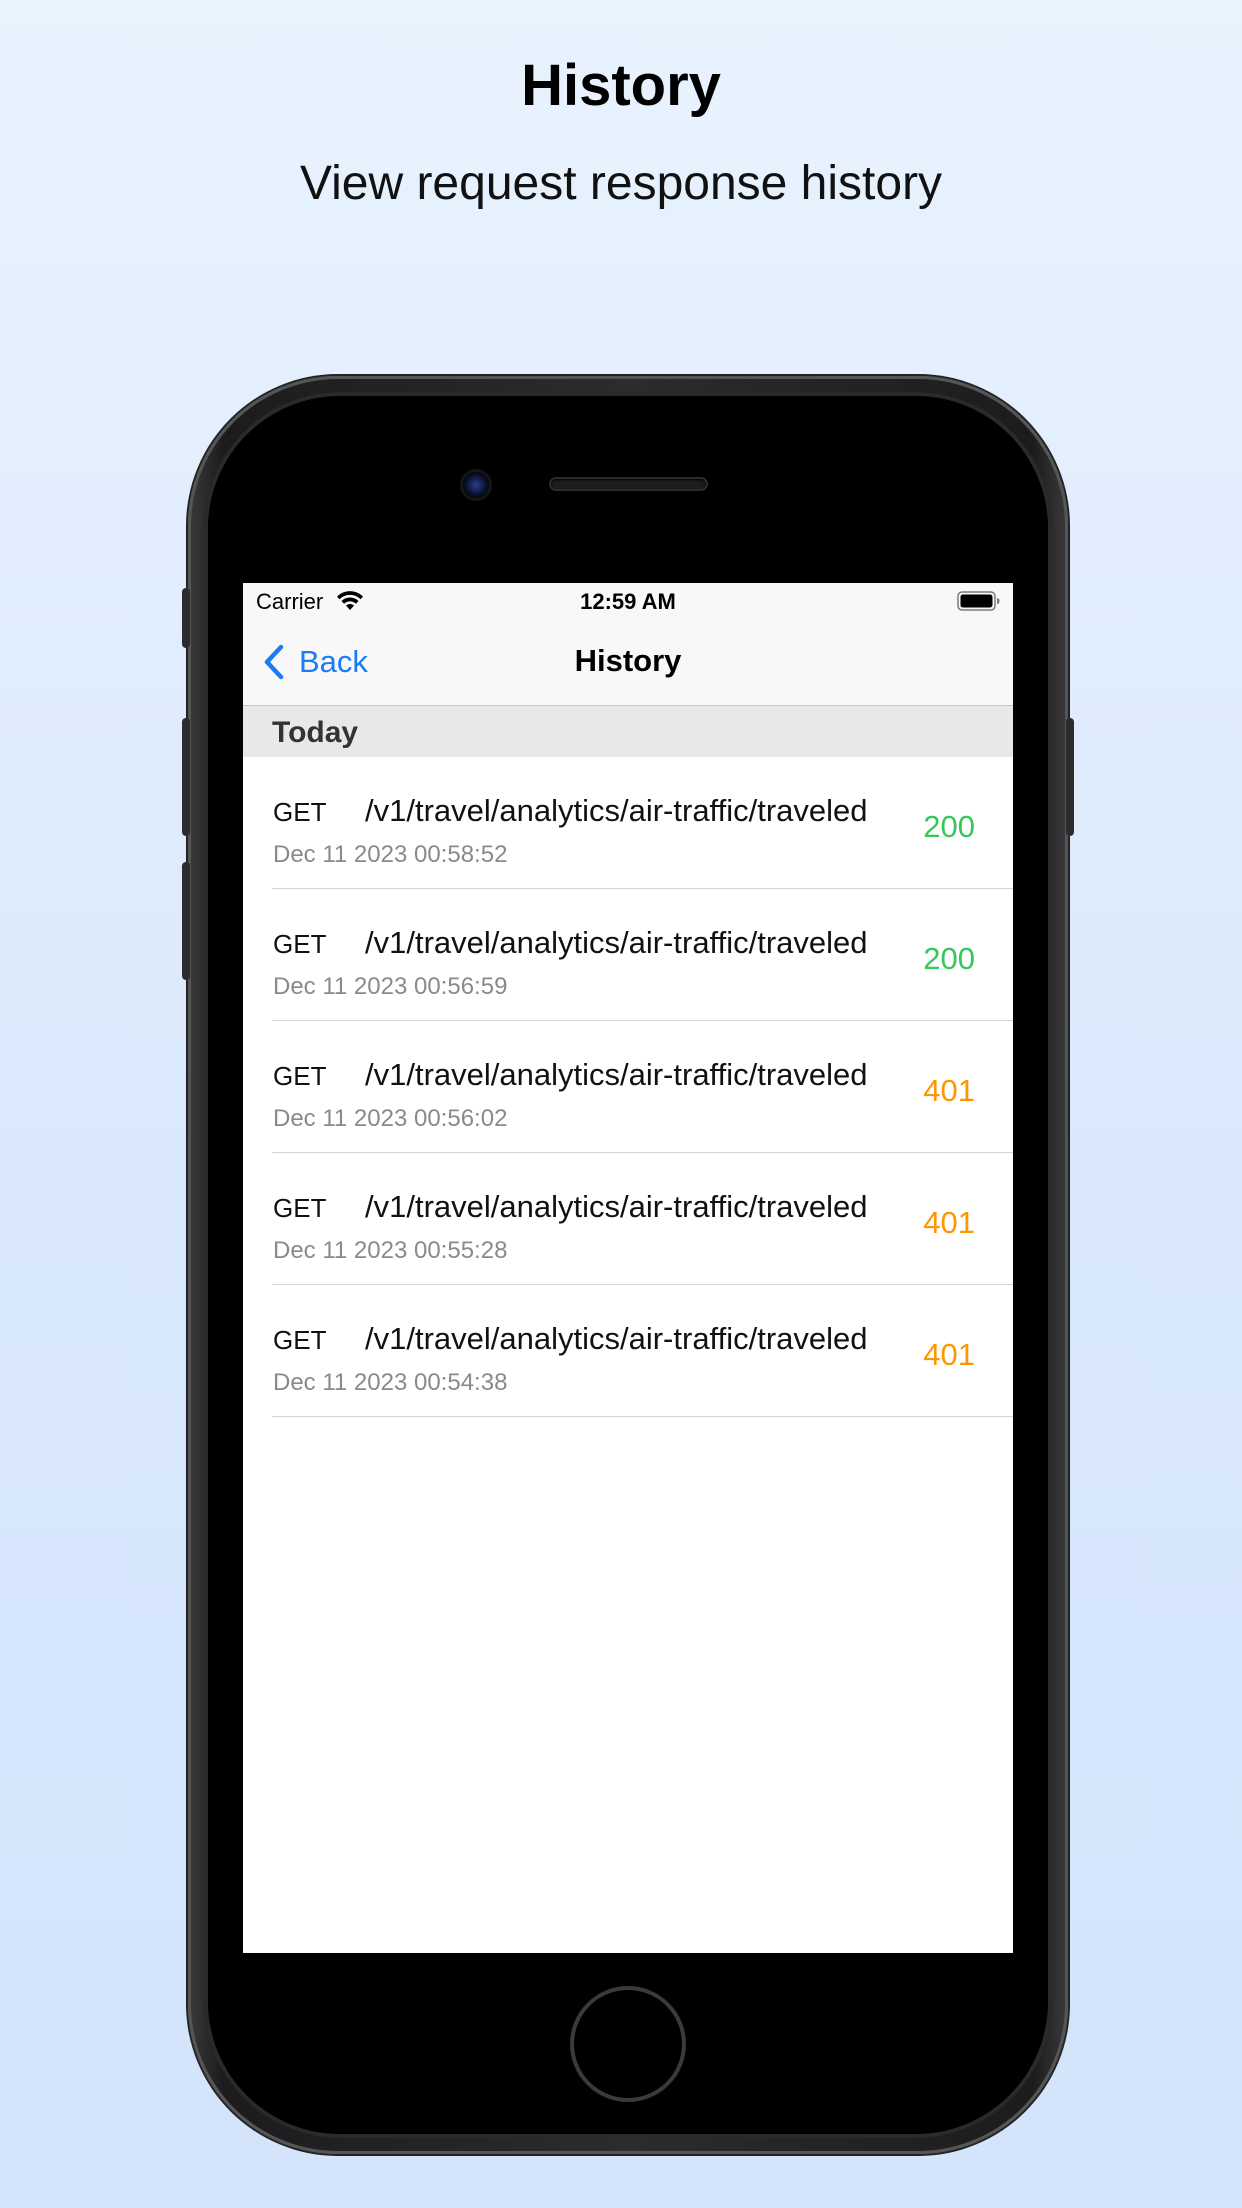 The image size is (1242, 2208). I want to click on mute-switch, so click(186, 618).